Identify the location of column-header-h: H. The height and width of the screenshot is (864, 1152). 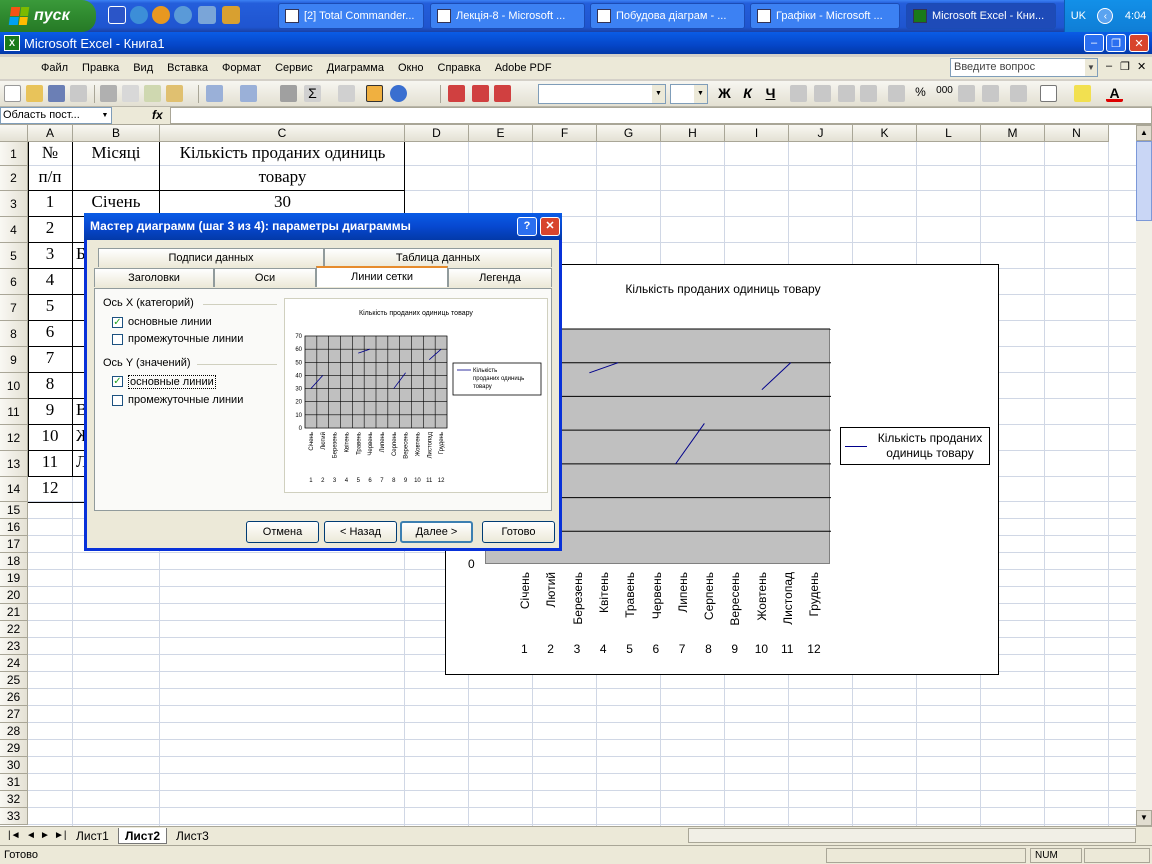
(693, 133).